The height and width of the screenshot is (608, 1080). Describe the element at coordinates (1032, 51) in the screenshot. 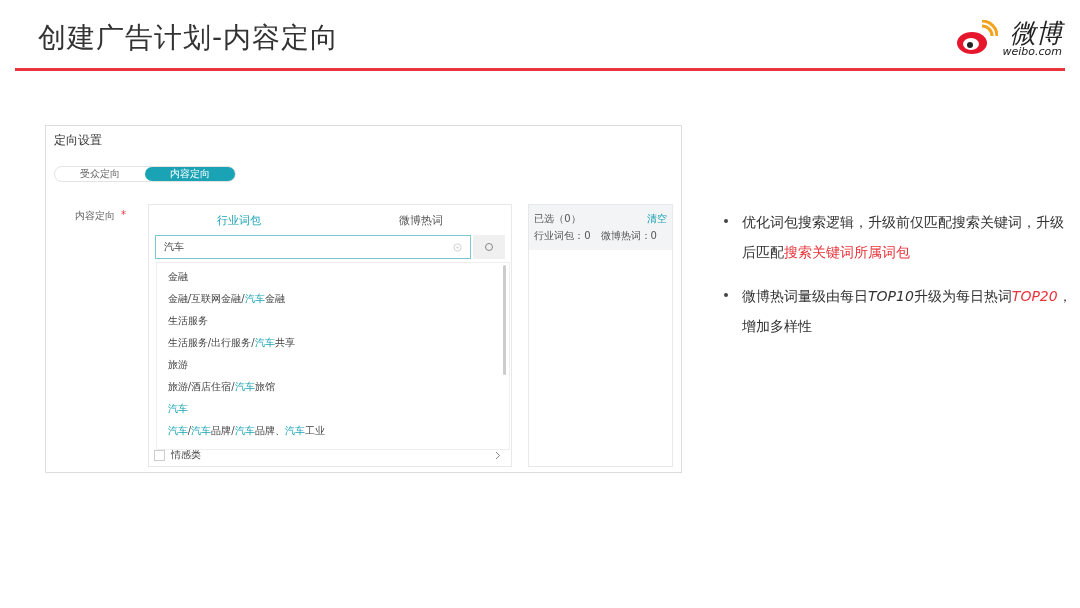

I see `logo-domain: weibo.com` at that location.